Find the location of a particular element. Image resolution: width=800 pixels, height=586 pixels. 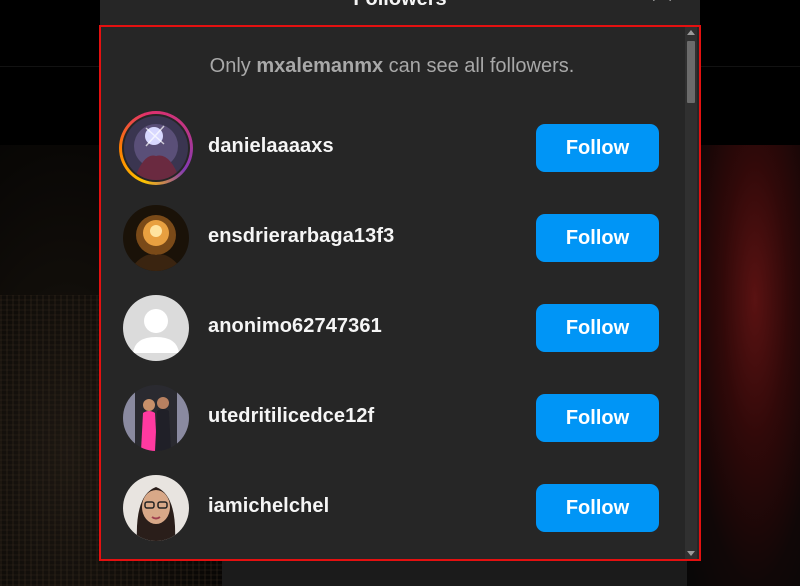

close-icon is located at coordinates (663, 3).